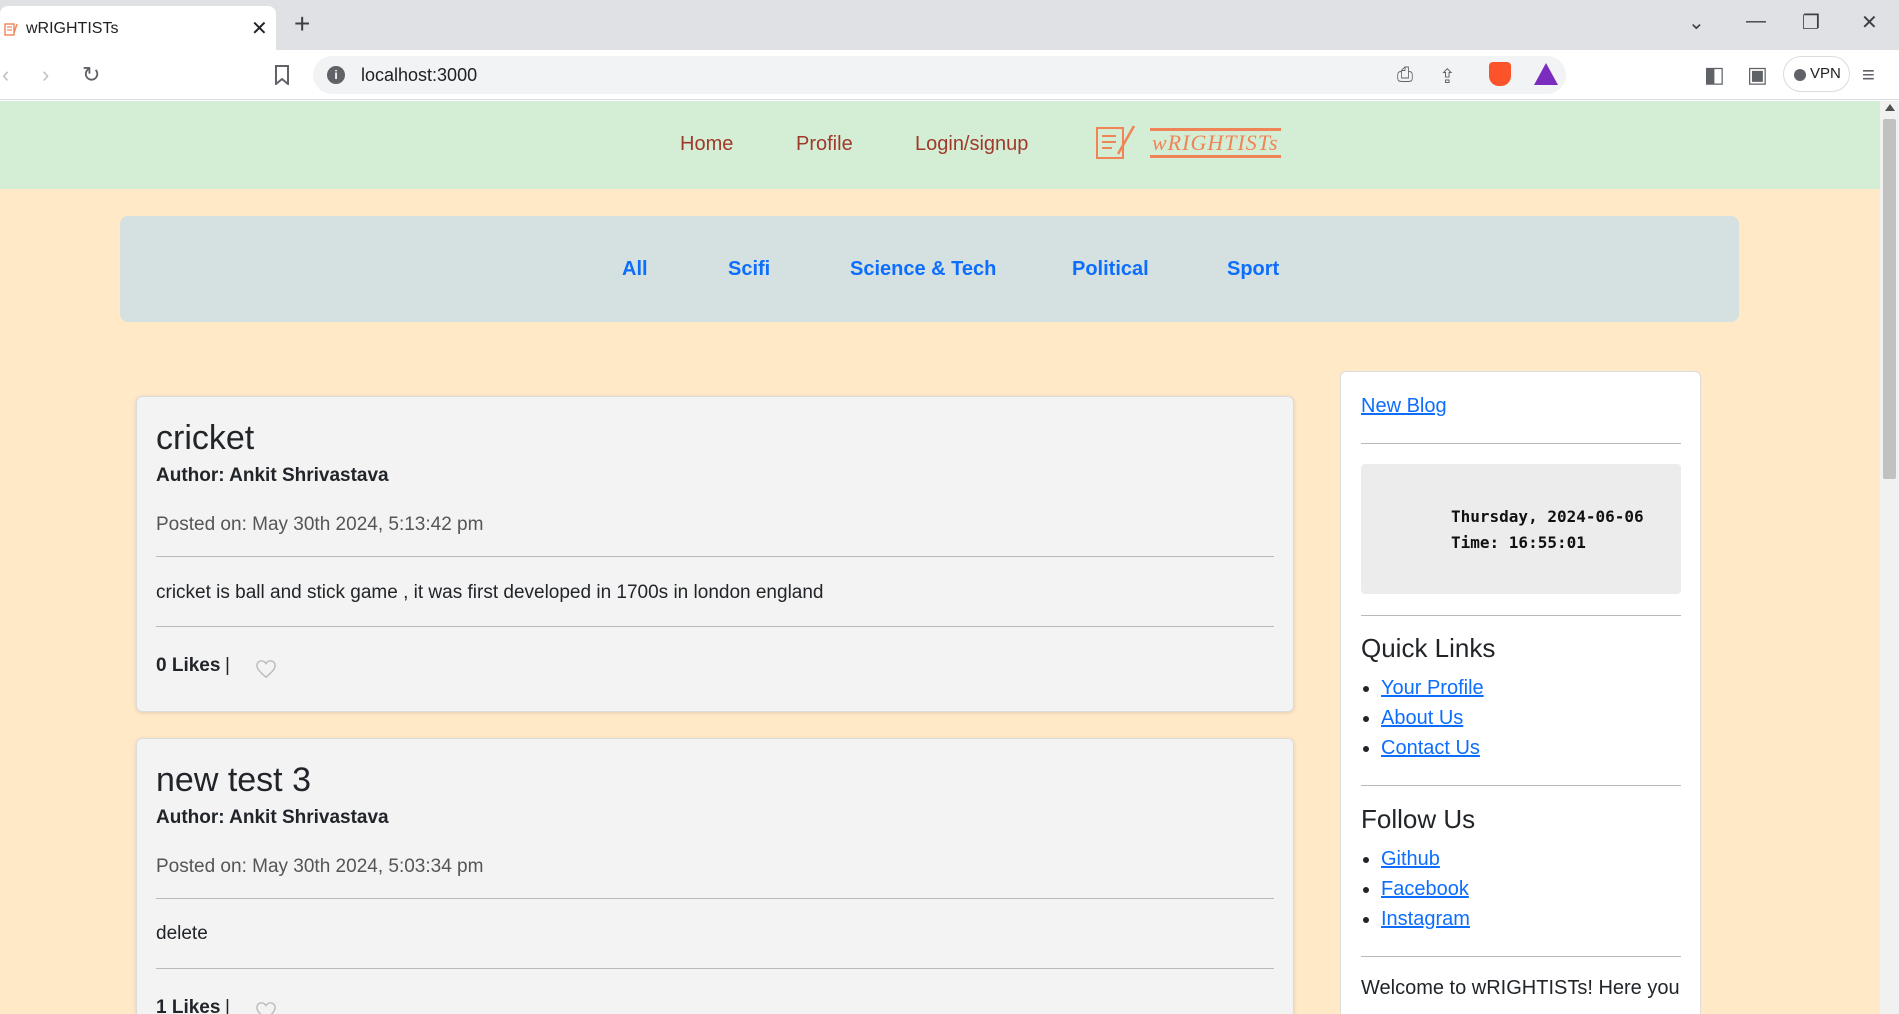 The height and width of the screenshot is (1014, 1899). I want to click on back-icon: ‹, so click(5, 75).